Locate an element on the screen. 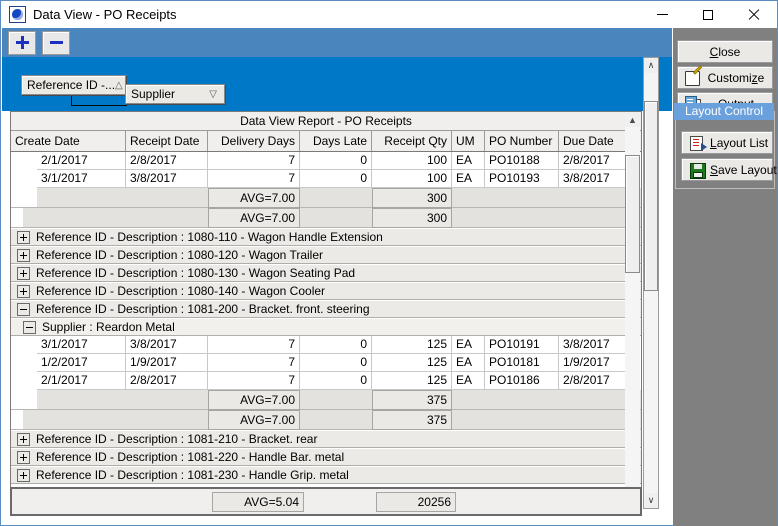  table-row: 2/1/2017 2/8/2017 7 0 100 EA PO10188 2/8/2017 is located at coordinates (326, 161).